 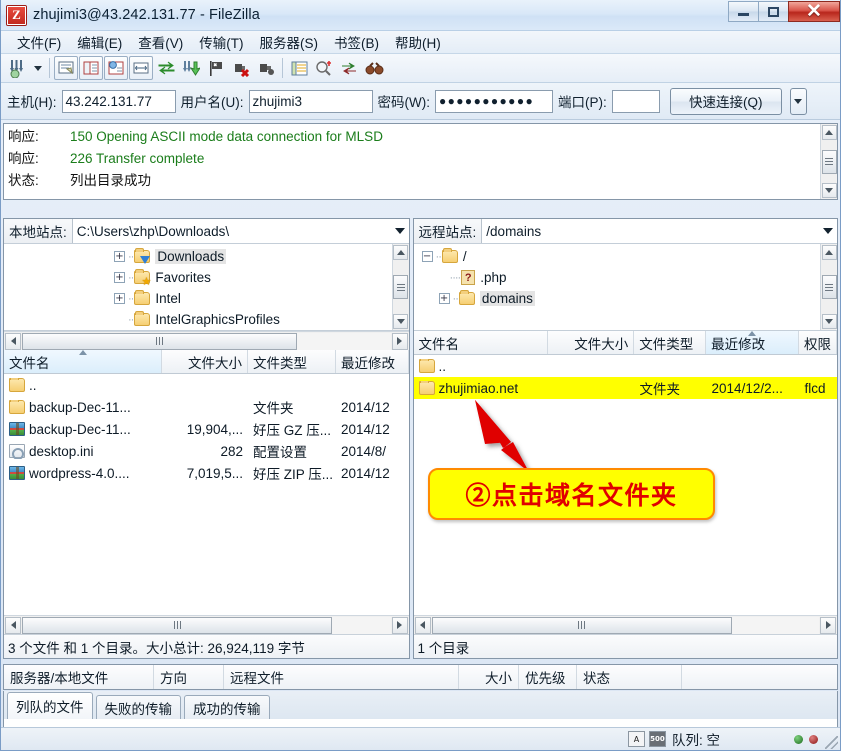 I want to click on close-button: ✕, so click(x=814, y=11).